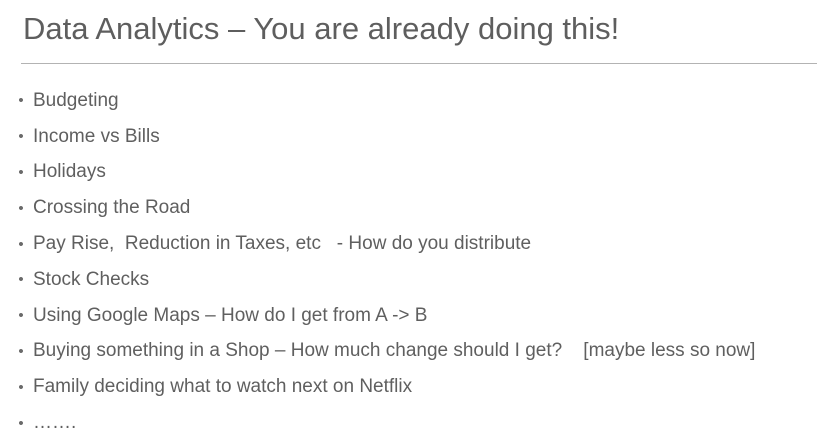  I want to click on list-item-text: Holidays, so click(69, 172).